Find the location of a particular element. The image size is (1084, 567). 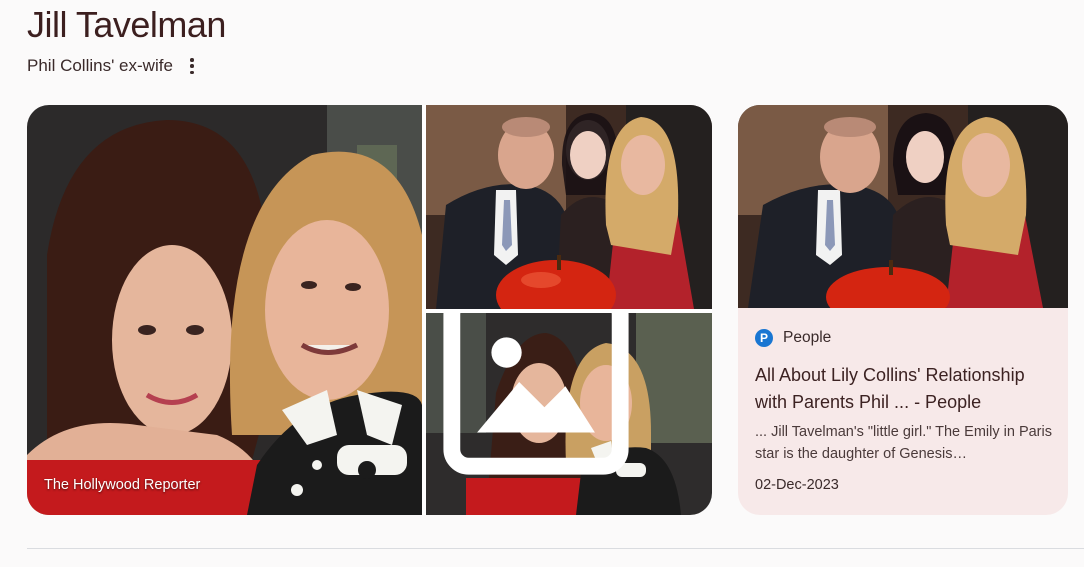

image-source-caption: The Hollywood Reporter is located at coordinates (122, 485).